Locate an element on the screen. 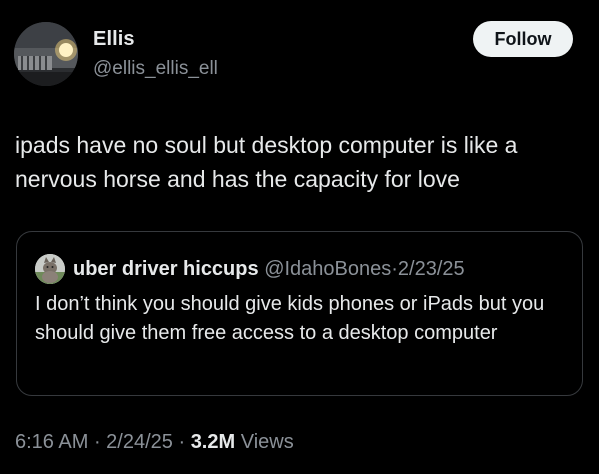 This screenshot has height=474, width=599. tweet-metadata: 6:16 AM · 2/24/25 · 3.2M Views is located at coordinates (154, 442).